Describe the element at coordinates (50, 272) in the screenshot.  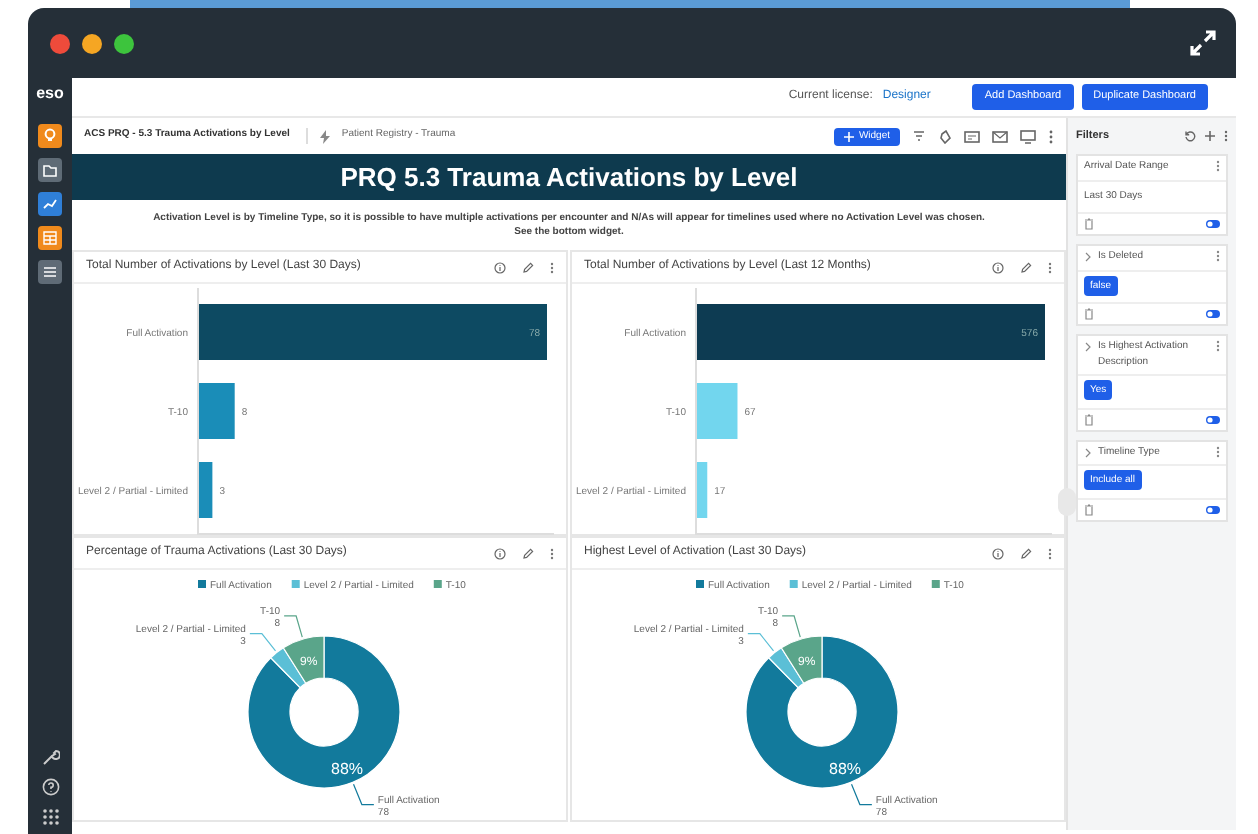
I see `list-icon` at that location.